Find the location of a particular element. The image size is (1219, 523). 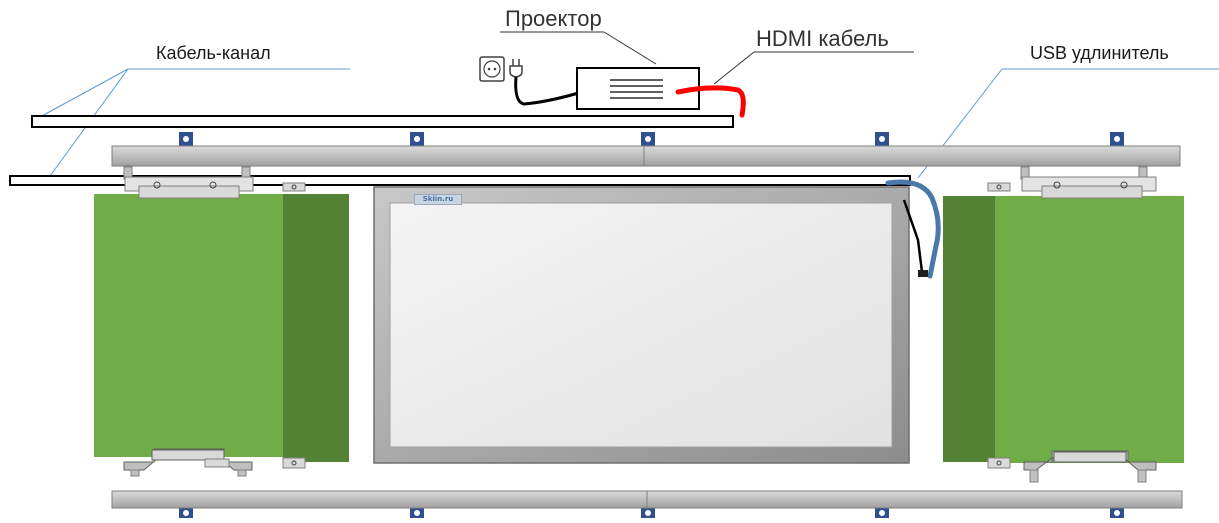

wall-mounts-bottom is located at coordinates (651, 513).